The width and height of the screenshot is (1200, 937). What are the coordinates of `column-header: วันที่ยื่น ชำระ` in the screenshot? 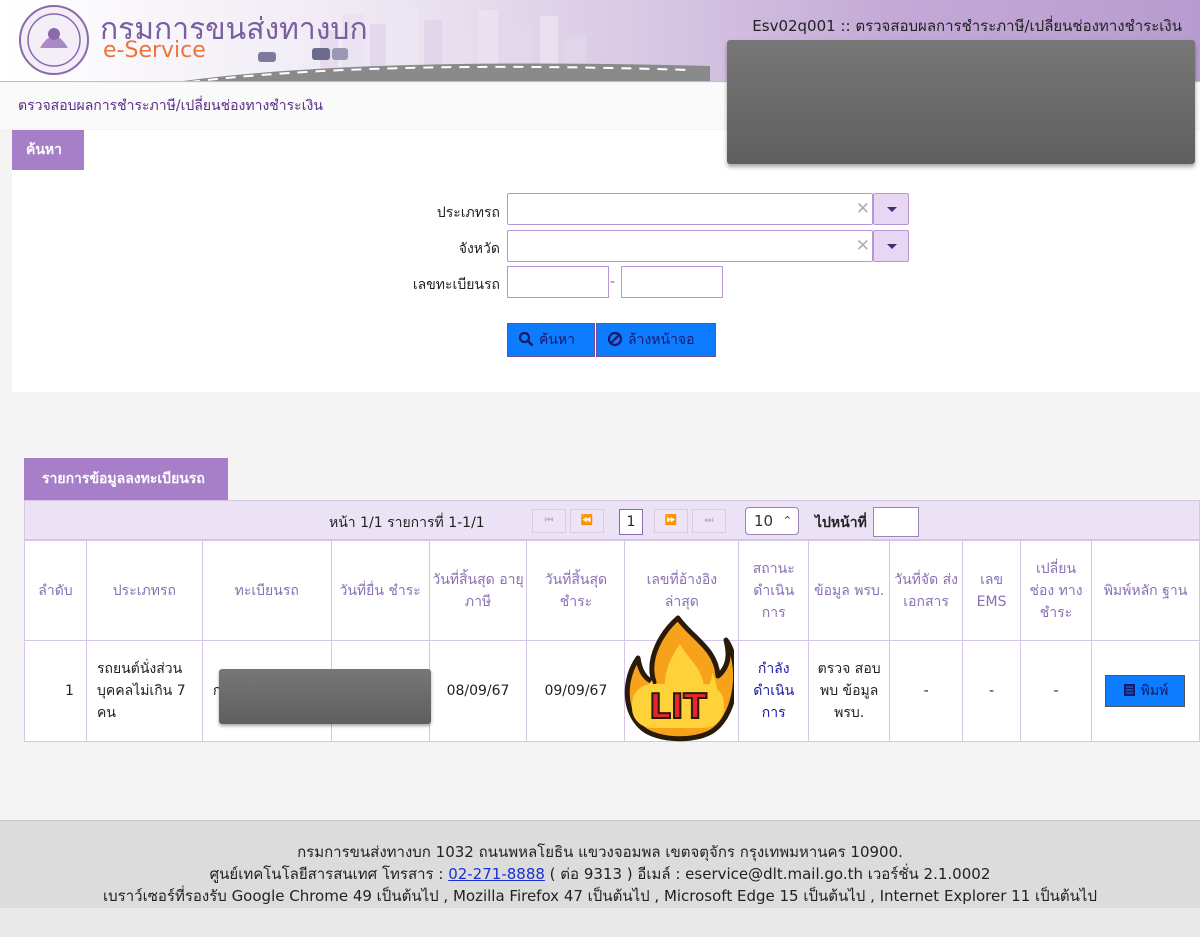 It's located at (380, 590).